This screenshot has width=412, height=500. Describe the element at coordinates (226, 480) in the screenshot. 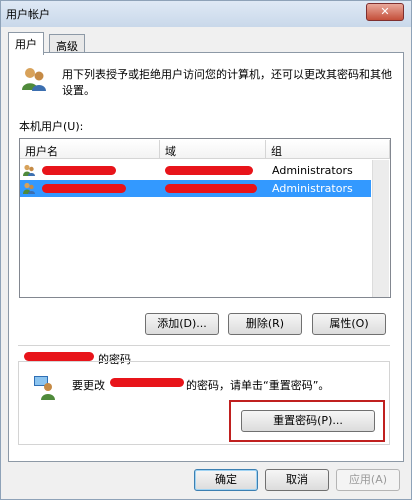

I see `ok-button: 确定` at that location.